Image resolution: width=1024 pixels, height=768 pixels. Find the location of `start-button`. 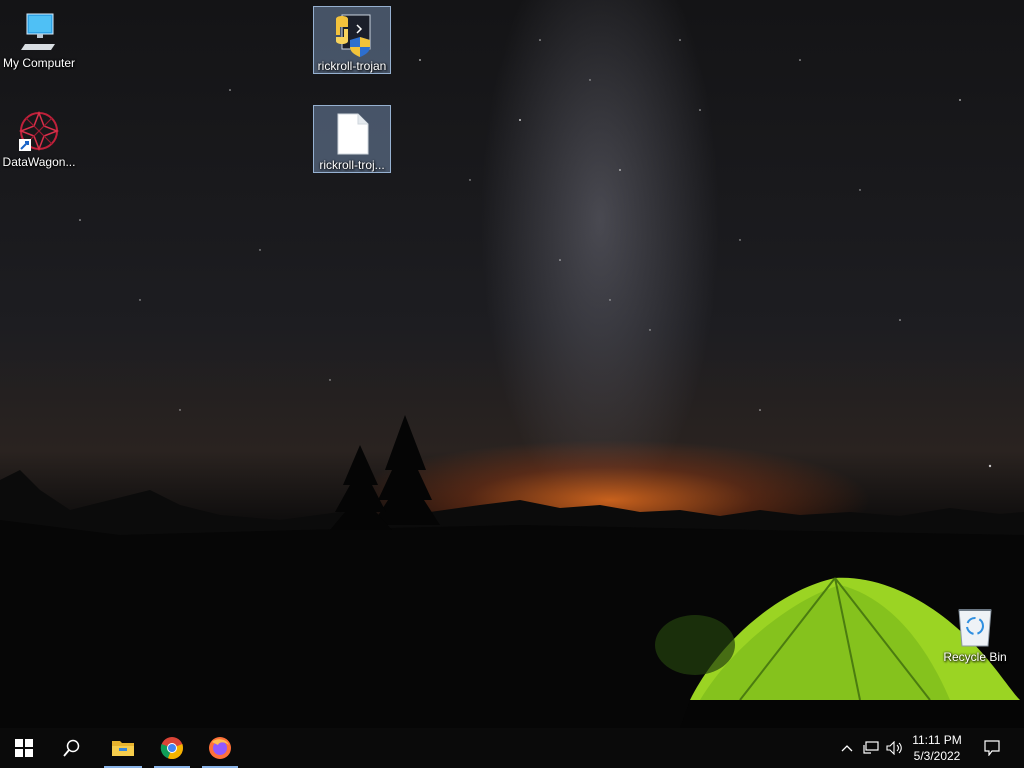

start-button is located at coordinates (24, 748).